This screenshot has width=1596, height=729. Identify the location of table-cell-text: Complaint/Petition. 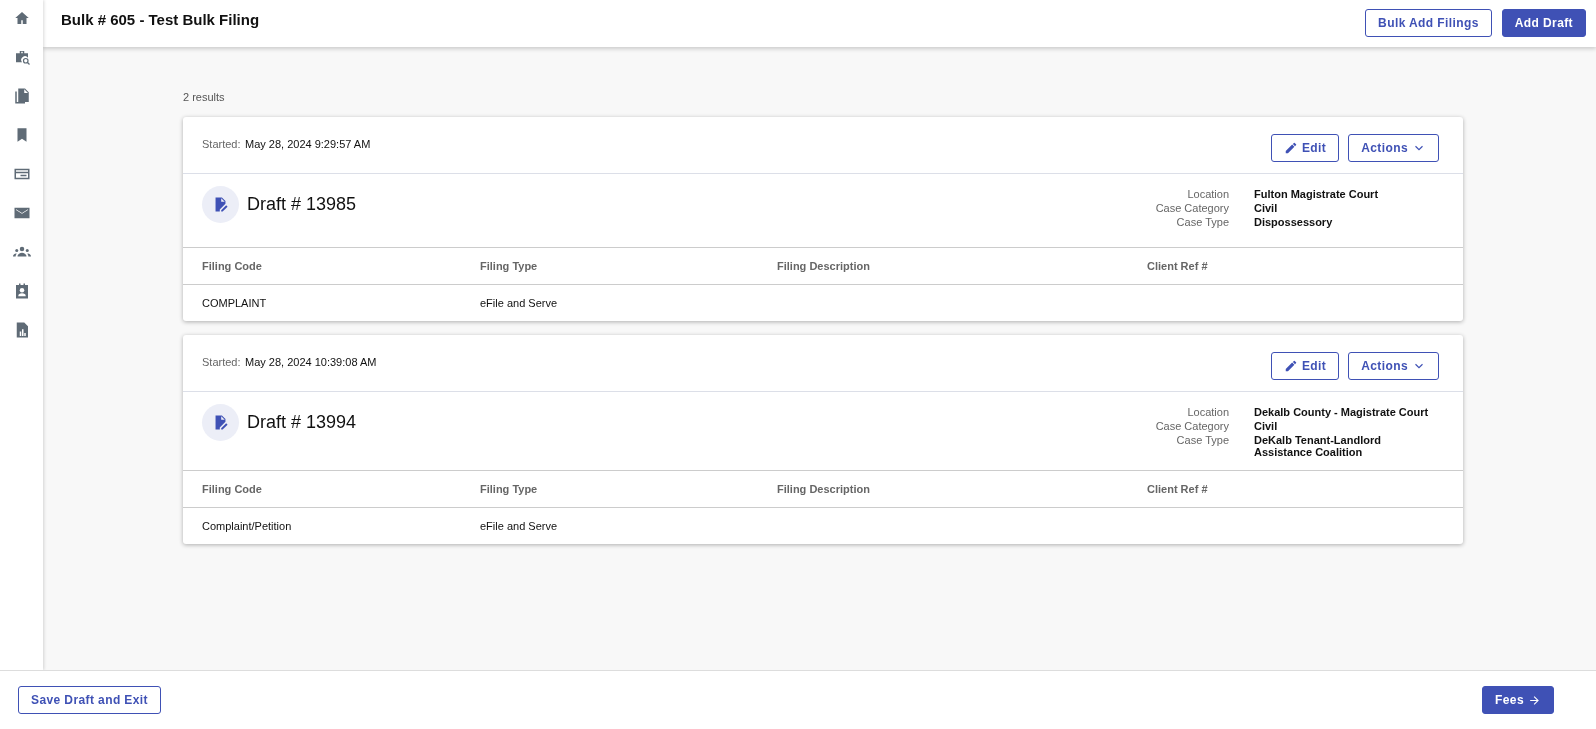
(247, 526).